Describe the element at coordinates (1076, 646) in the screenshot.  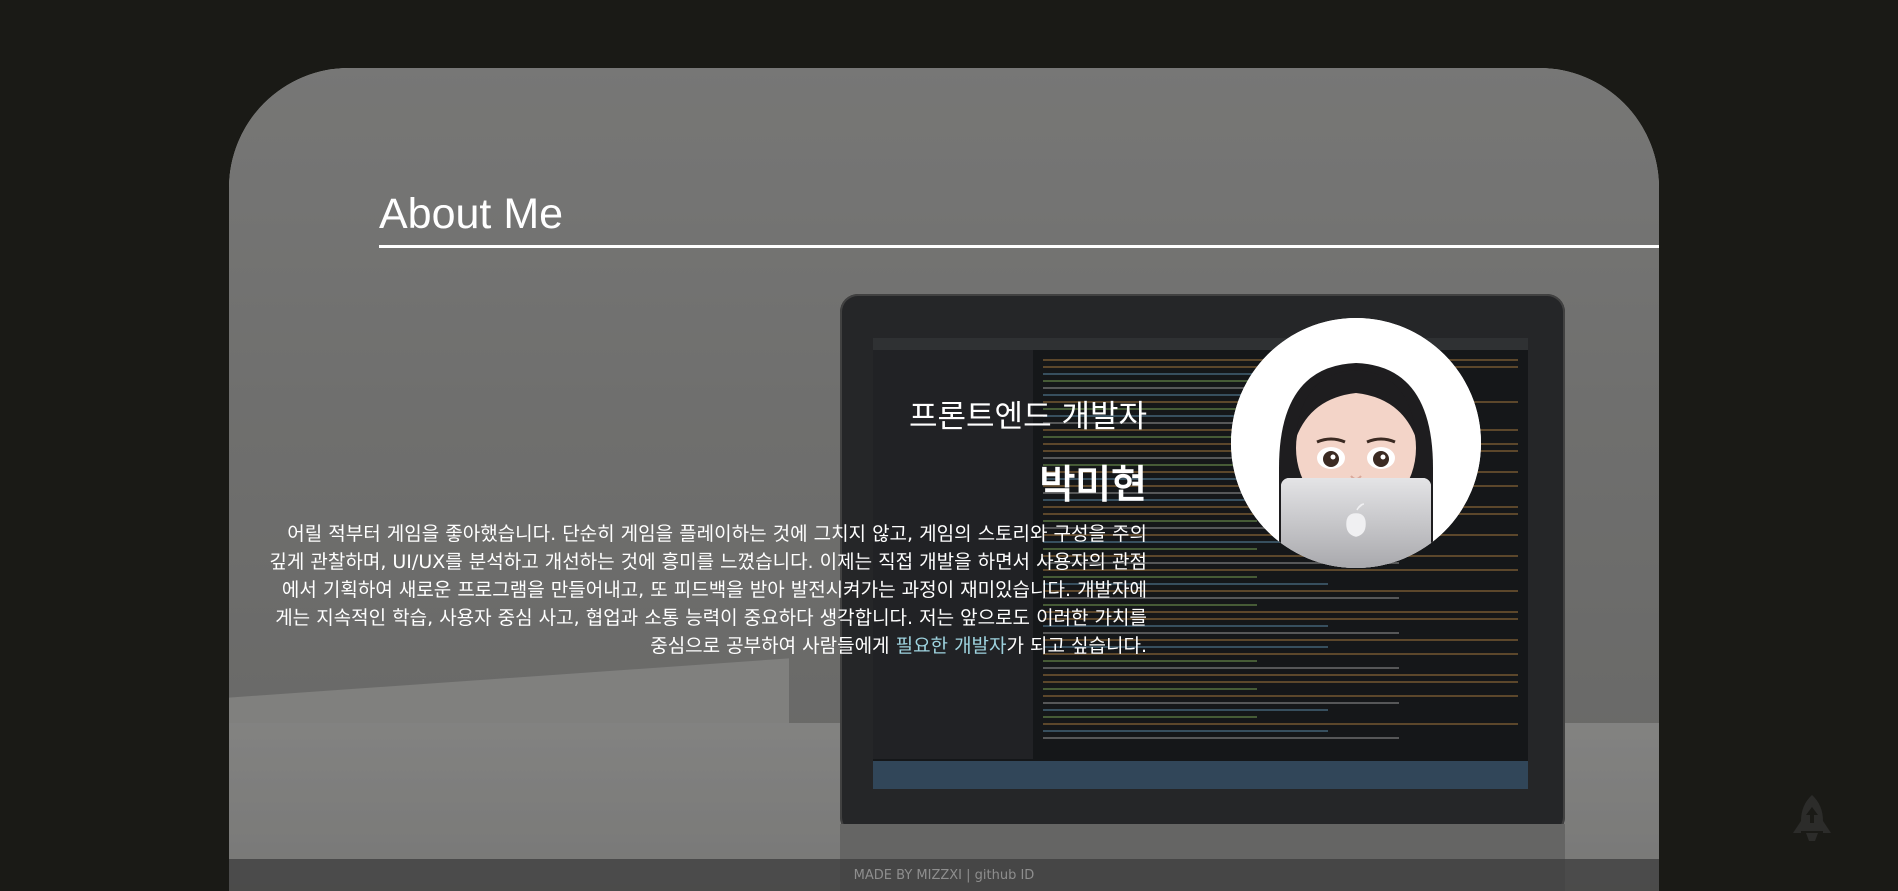
I see `intro-text-end: 가 되고 싶습니다.` at that location.